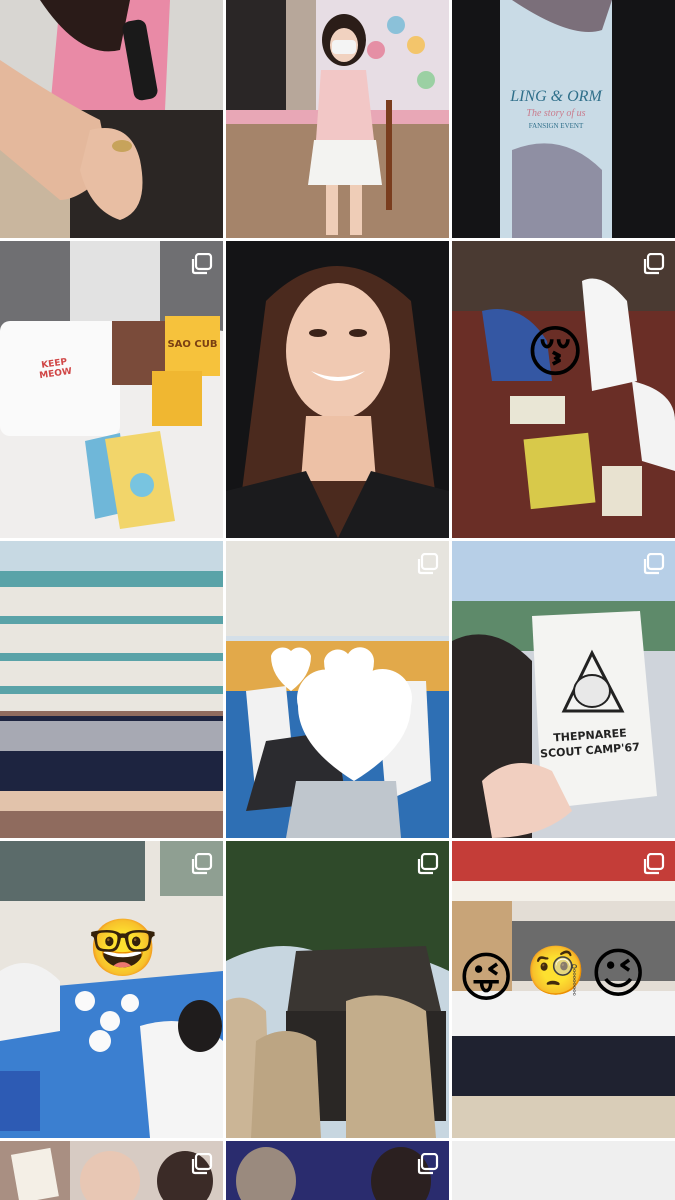  What do you see at coordinates (556, 971) in the screenshot?
I see `monocle-emoji-sticker: 🧐` at bounding box center [556, 971].